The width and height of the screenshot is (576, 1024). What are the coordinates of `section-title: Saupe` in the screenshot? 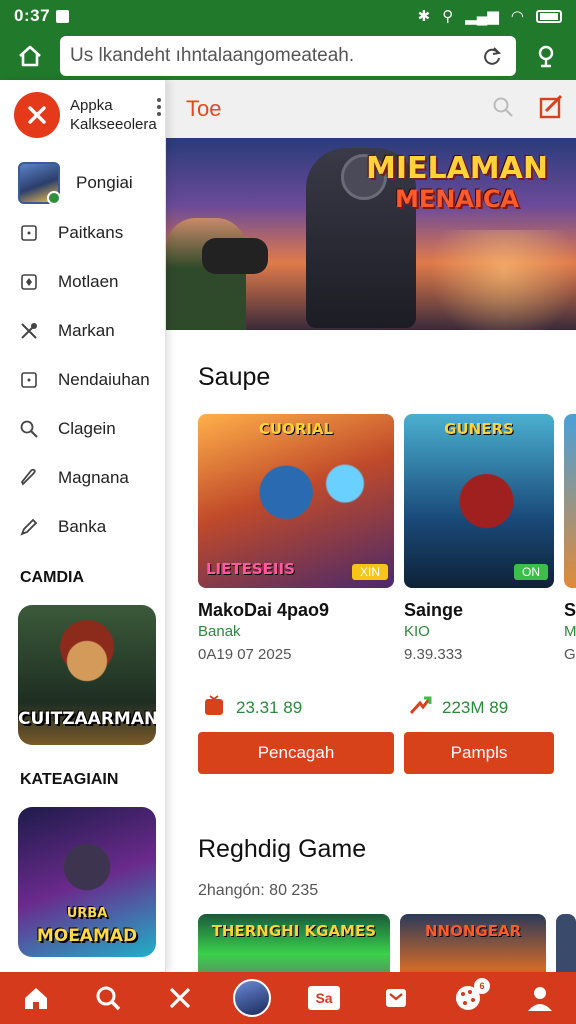 It's located at (234, 377).